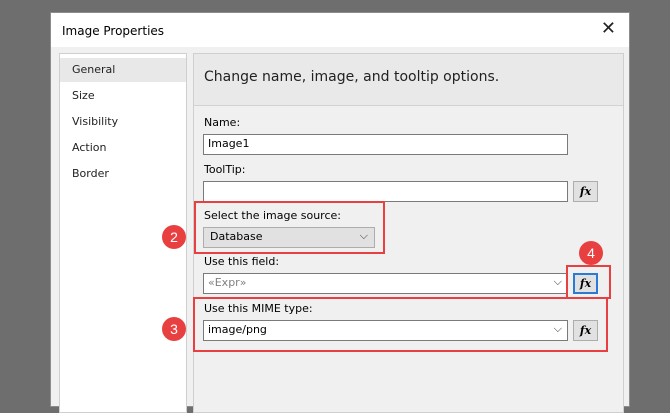 This screenshot has width=670, height=413. What do you see at coordinates (340, 30) in the screenshot?
I see `title-bar: Image Properties ✕` at bounding box center [340, 30].